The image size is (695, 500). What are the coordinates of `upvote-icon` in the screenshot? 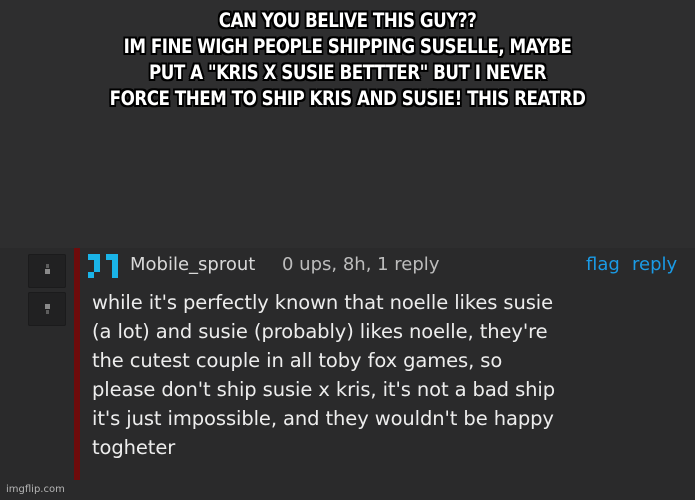 It's located at (47, 266).